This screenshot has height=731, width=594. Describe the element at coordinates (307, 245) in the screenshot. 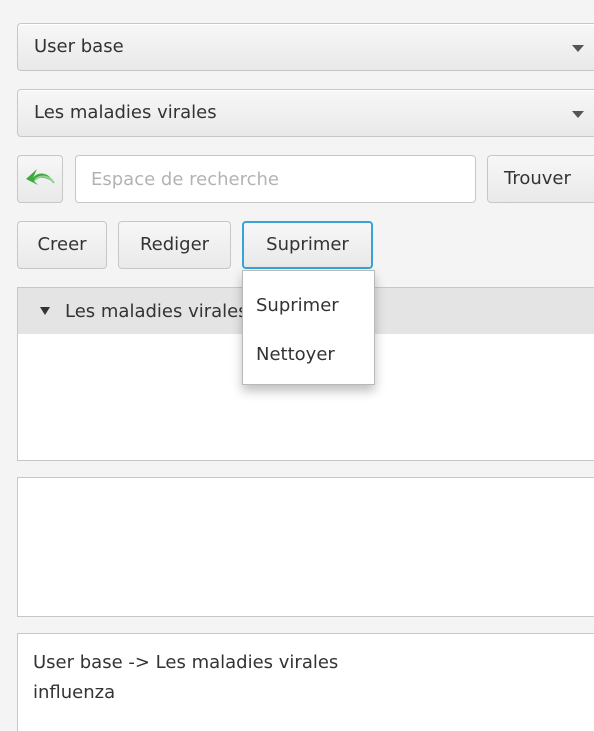

I see `delete-button: Suprimer` at that location.